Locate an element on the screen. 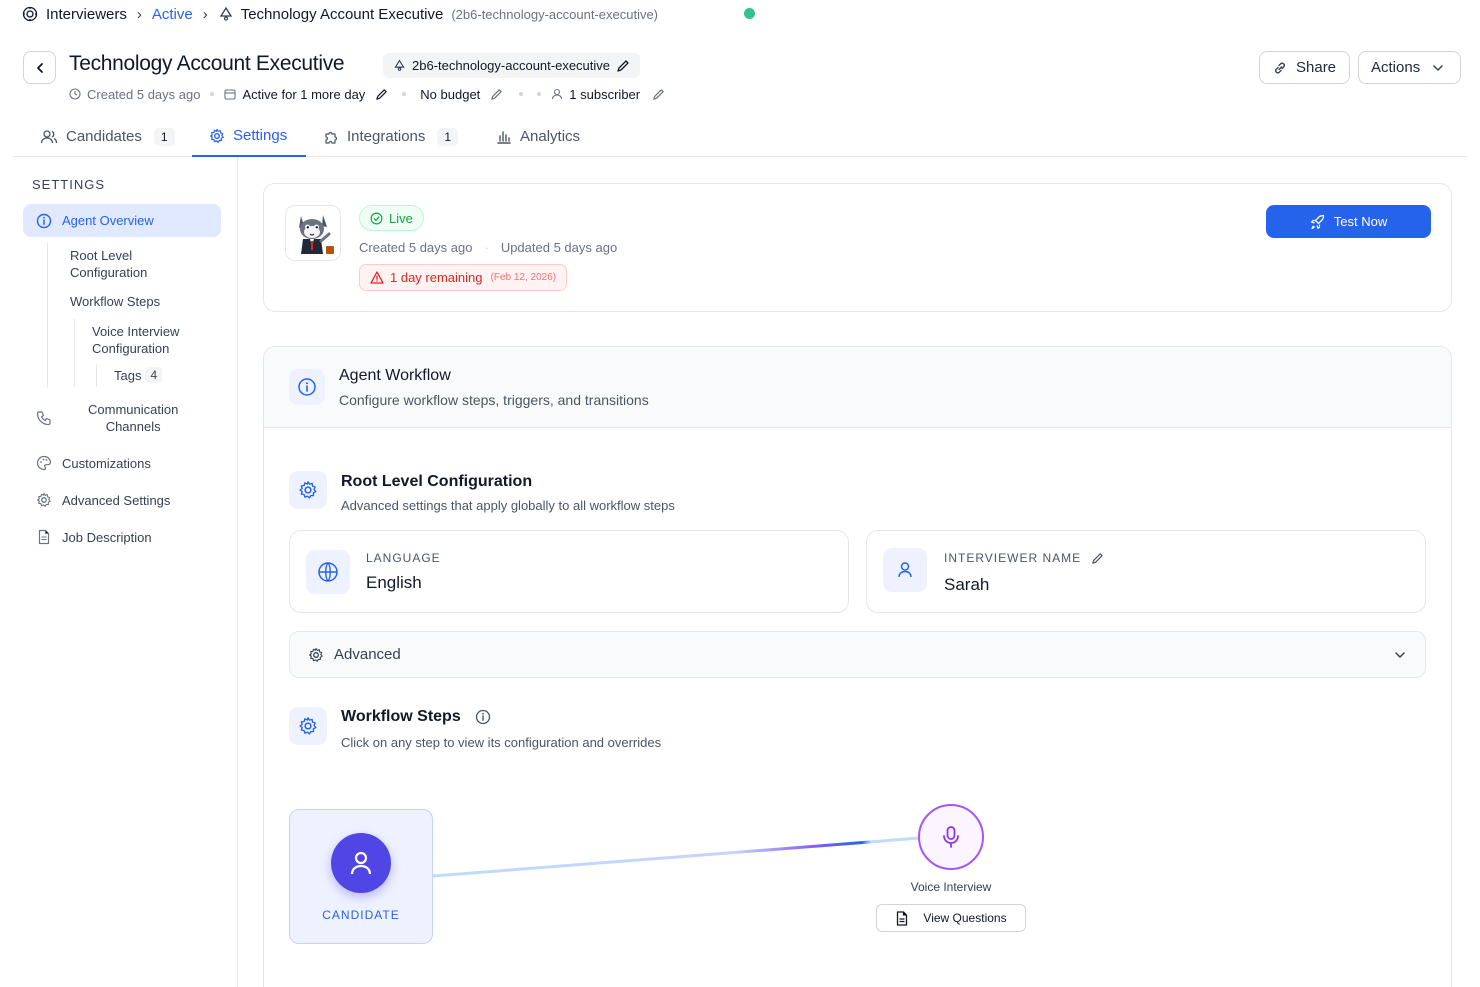 The image size is (1480, 987). workflow-card-header is located at coordinates (857, 387).